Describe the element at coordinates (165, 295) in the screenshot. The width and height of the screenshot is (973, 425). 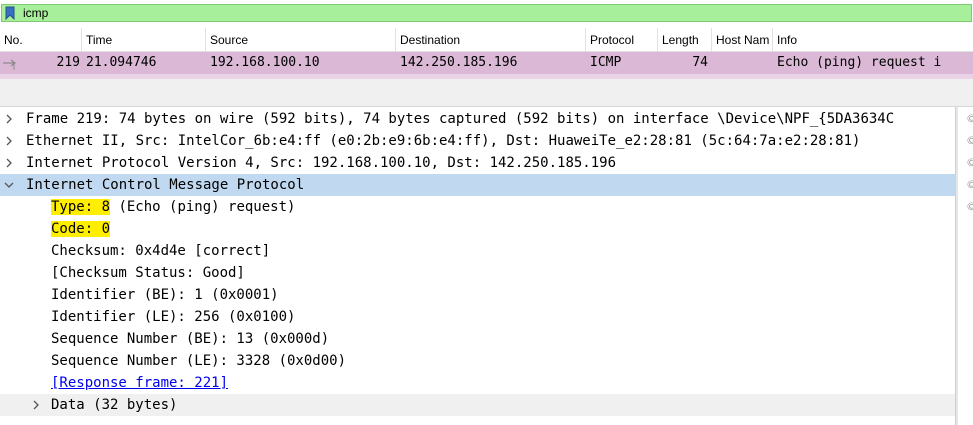
I see `tree-item-label: Identifier (BE): 1 (0x0001)` at that location.